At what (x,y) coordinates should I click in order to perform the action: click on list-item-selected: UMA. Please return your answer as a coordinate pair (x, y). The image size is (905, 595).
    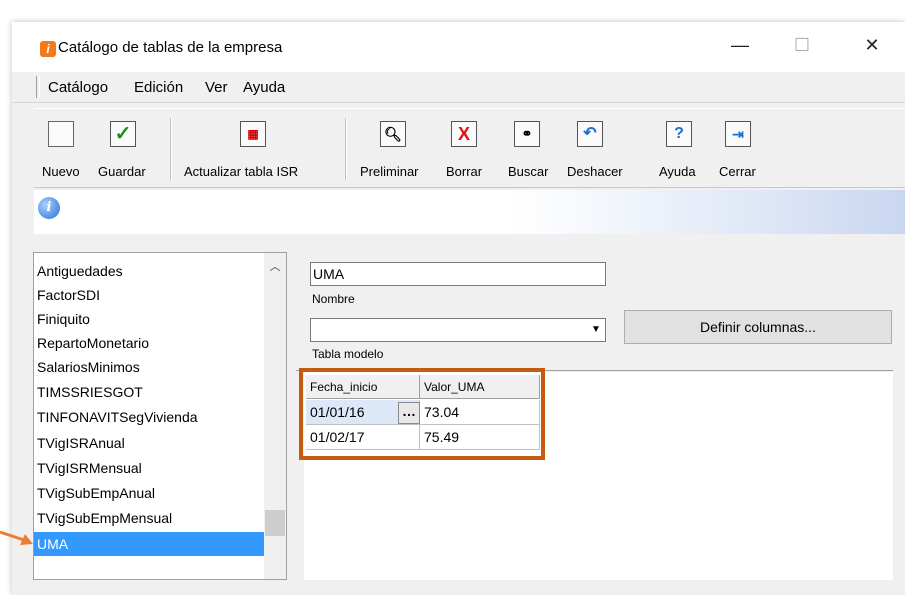
    Looking at the image, I should click on (150, 544).